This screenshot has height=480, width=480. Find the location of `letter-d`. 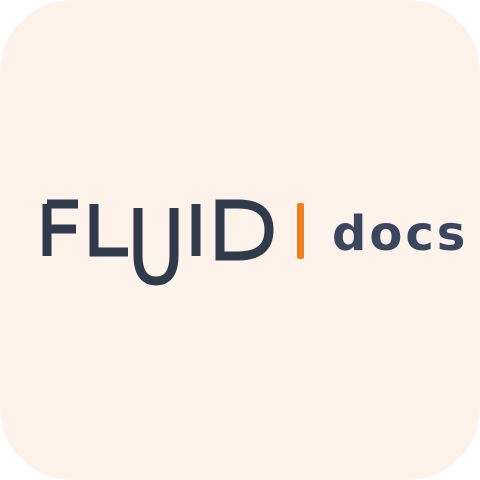

letter-d is located at coordinates (244, 230).